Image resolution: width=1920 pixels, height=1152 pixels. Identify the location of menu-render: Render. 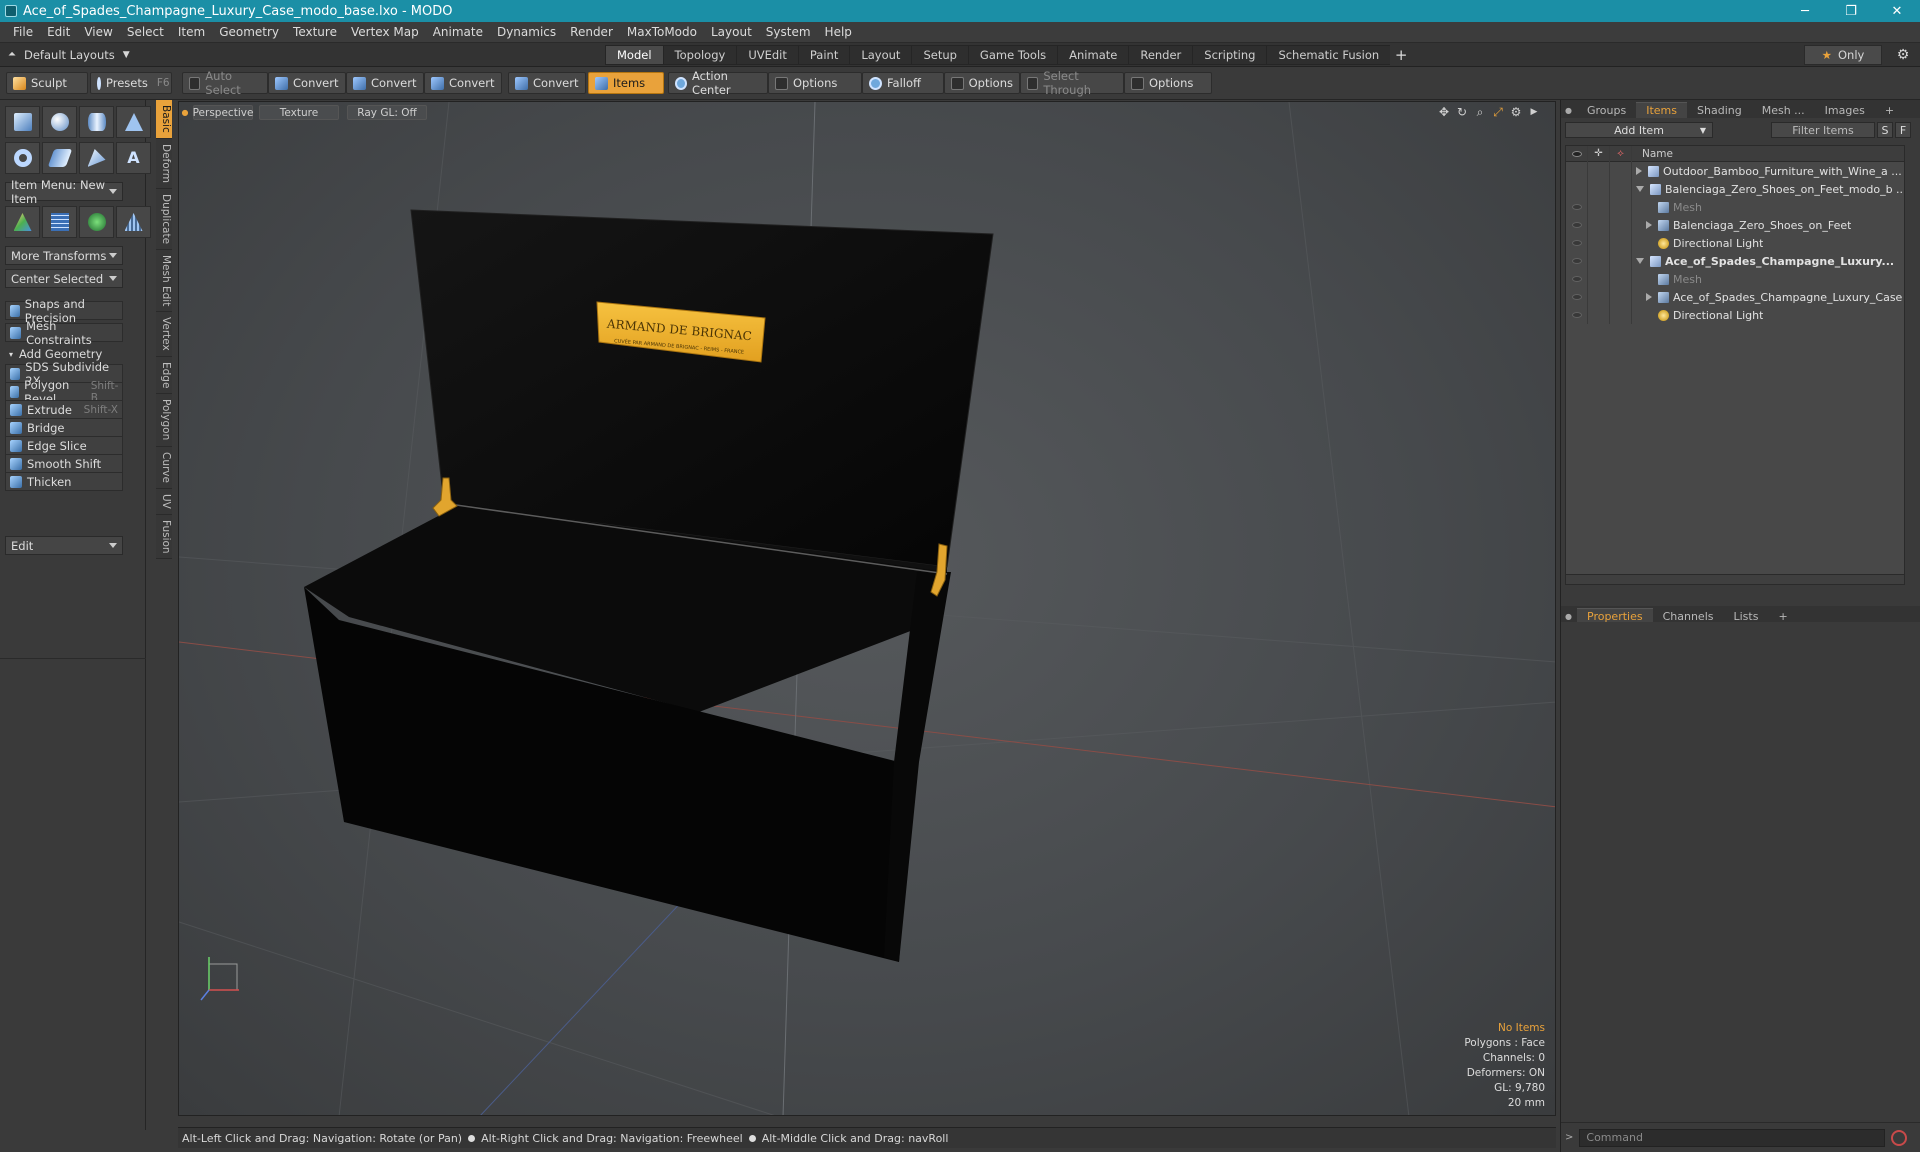
(591, 32).